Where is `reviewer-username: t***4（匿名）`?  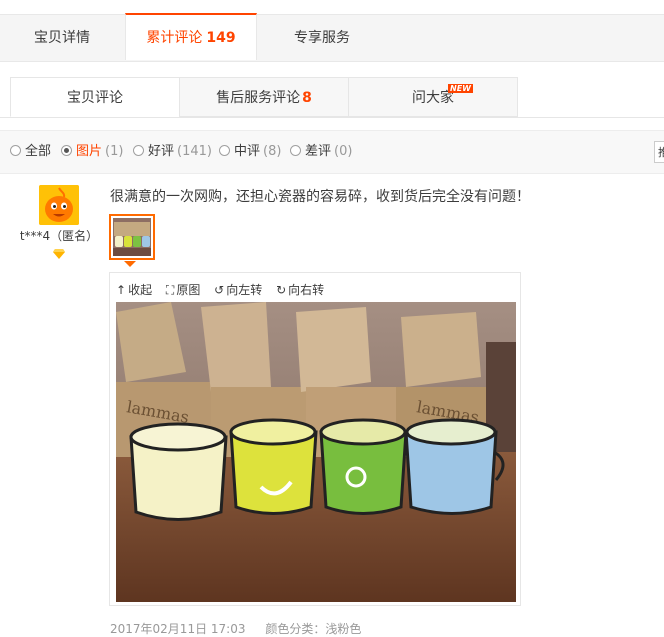 reviewer-username: t***4（匿名） is located at coordinates (59, 236).